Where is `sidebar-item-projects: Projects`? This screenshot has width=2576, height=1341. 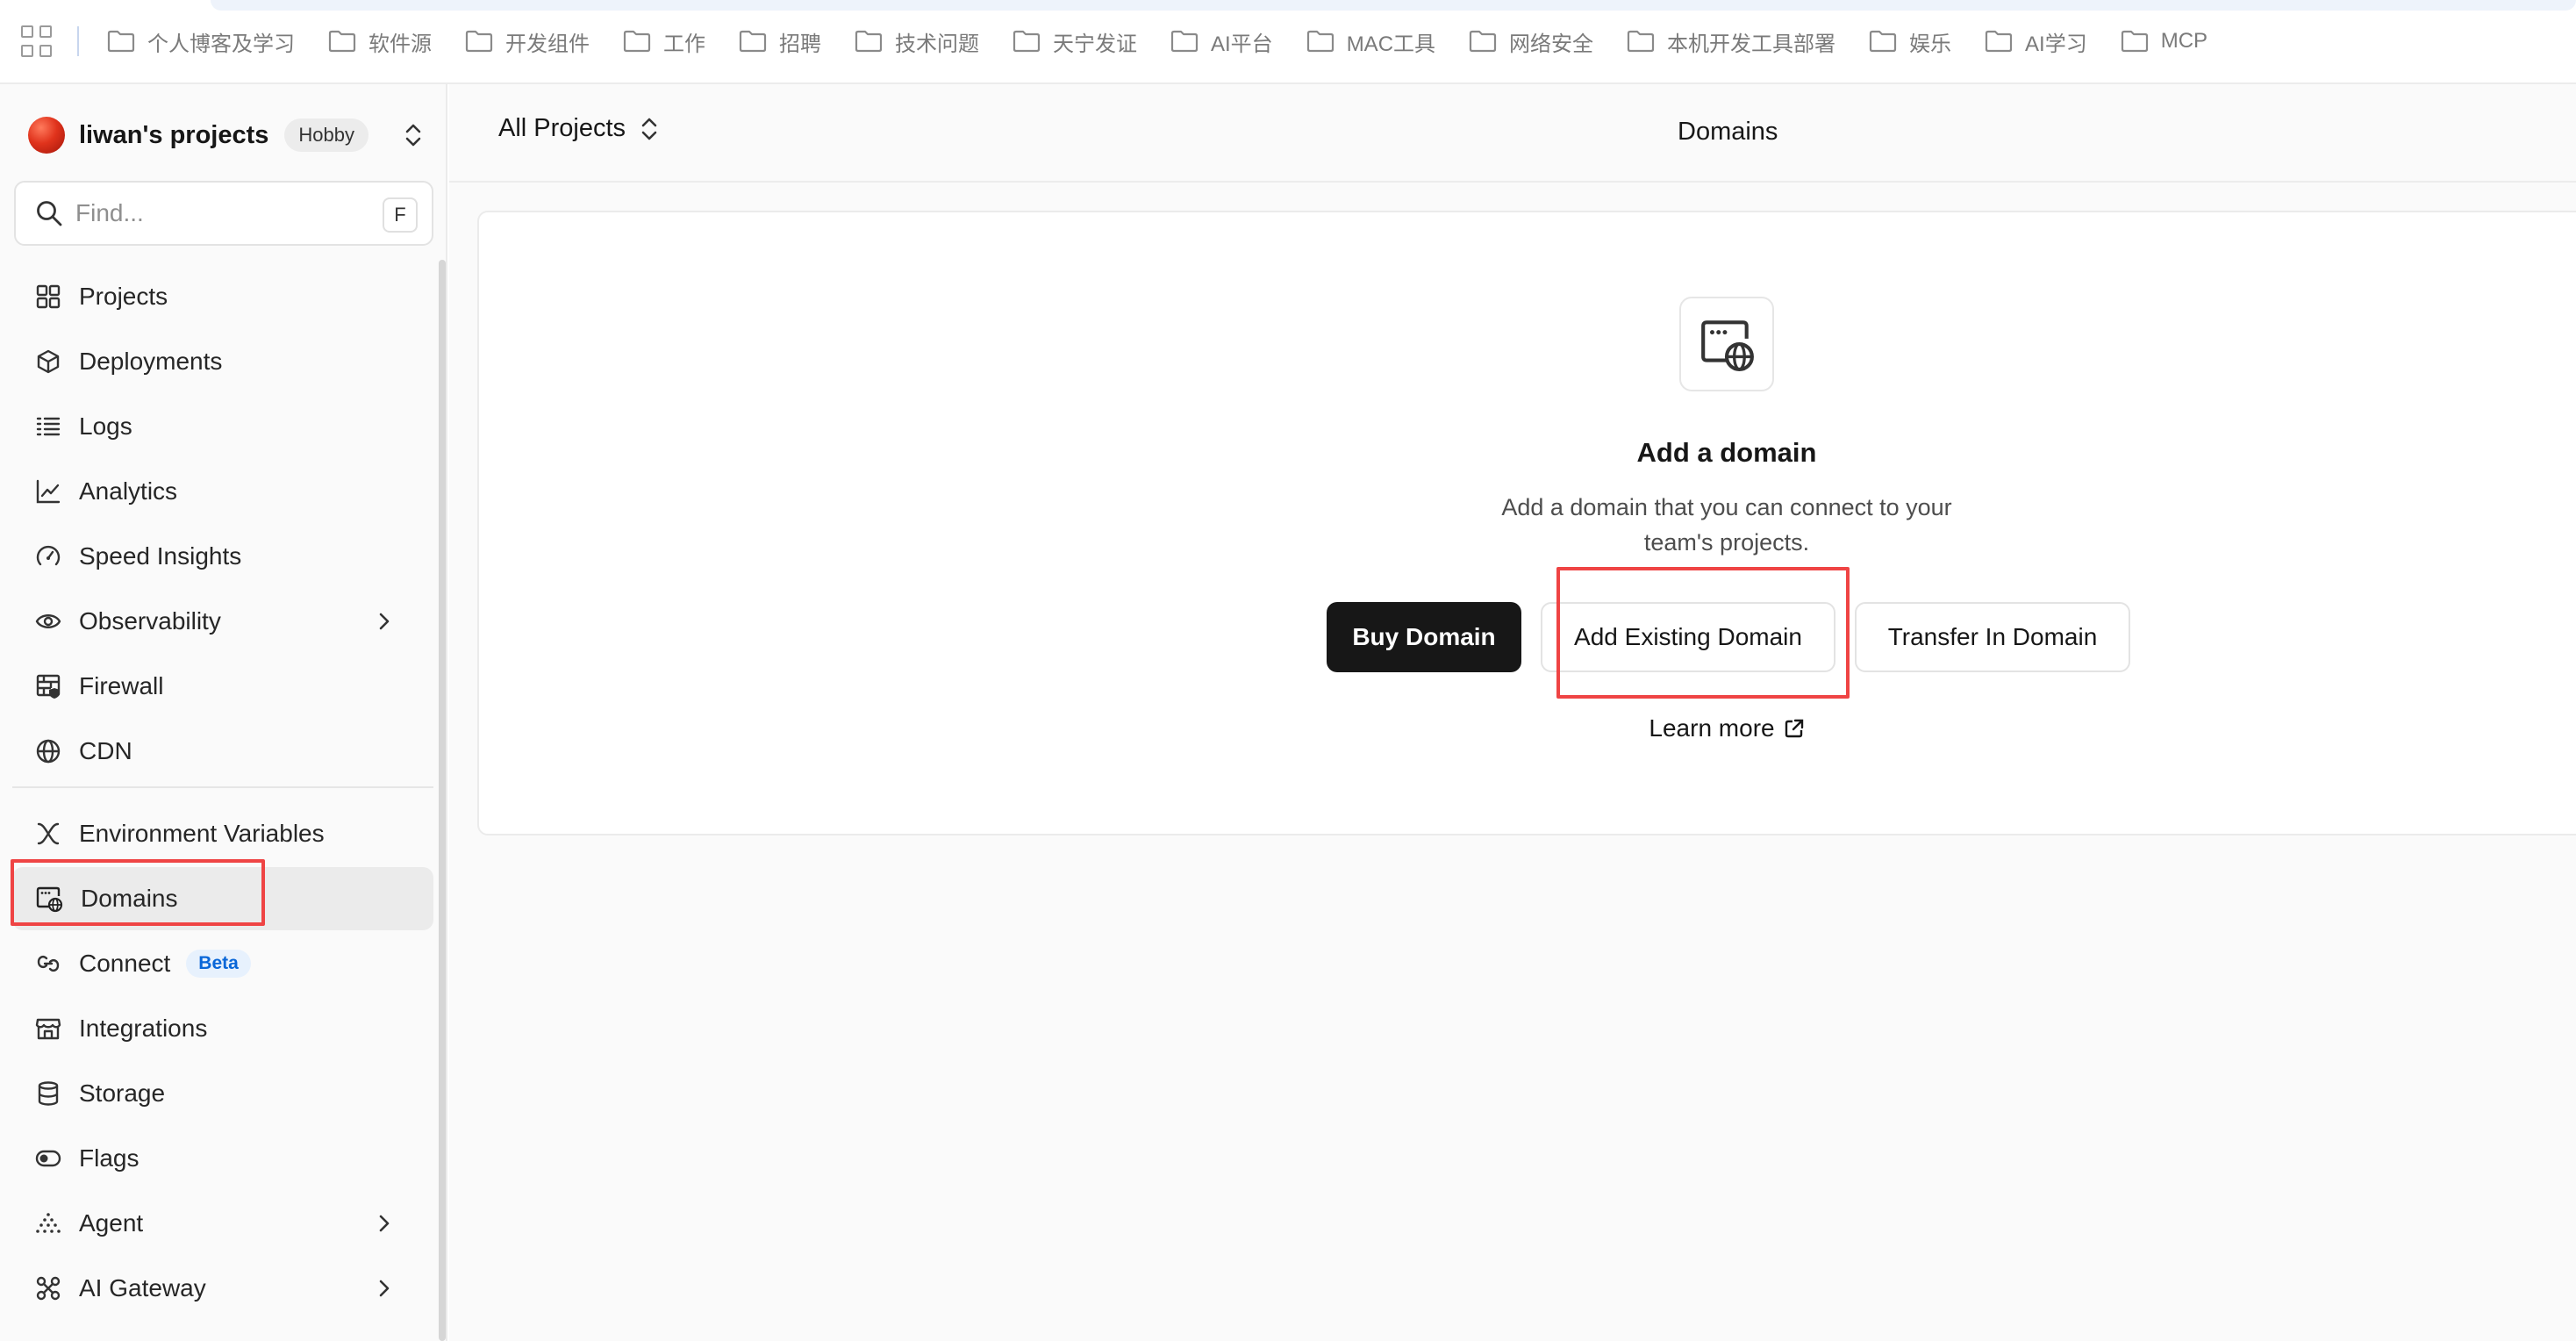 sidebar-item-projects: Projects is located at coordinates (222, 296).